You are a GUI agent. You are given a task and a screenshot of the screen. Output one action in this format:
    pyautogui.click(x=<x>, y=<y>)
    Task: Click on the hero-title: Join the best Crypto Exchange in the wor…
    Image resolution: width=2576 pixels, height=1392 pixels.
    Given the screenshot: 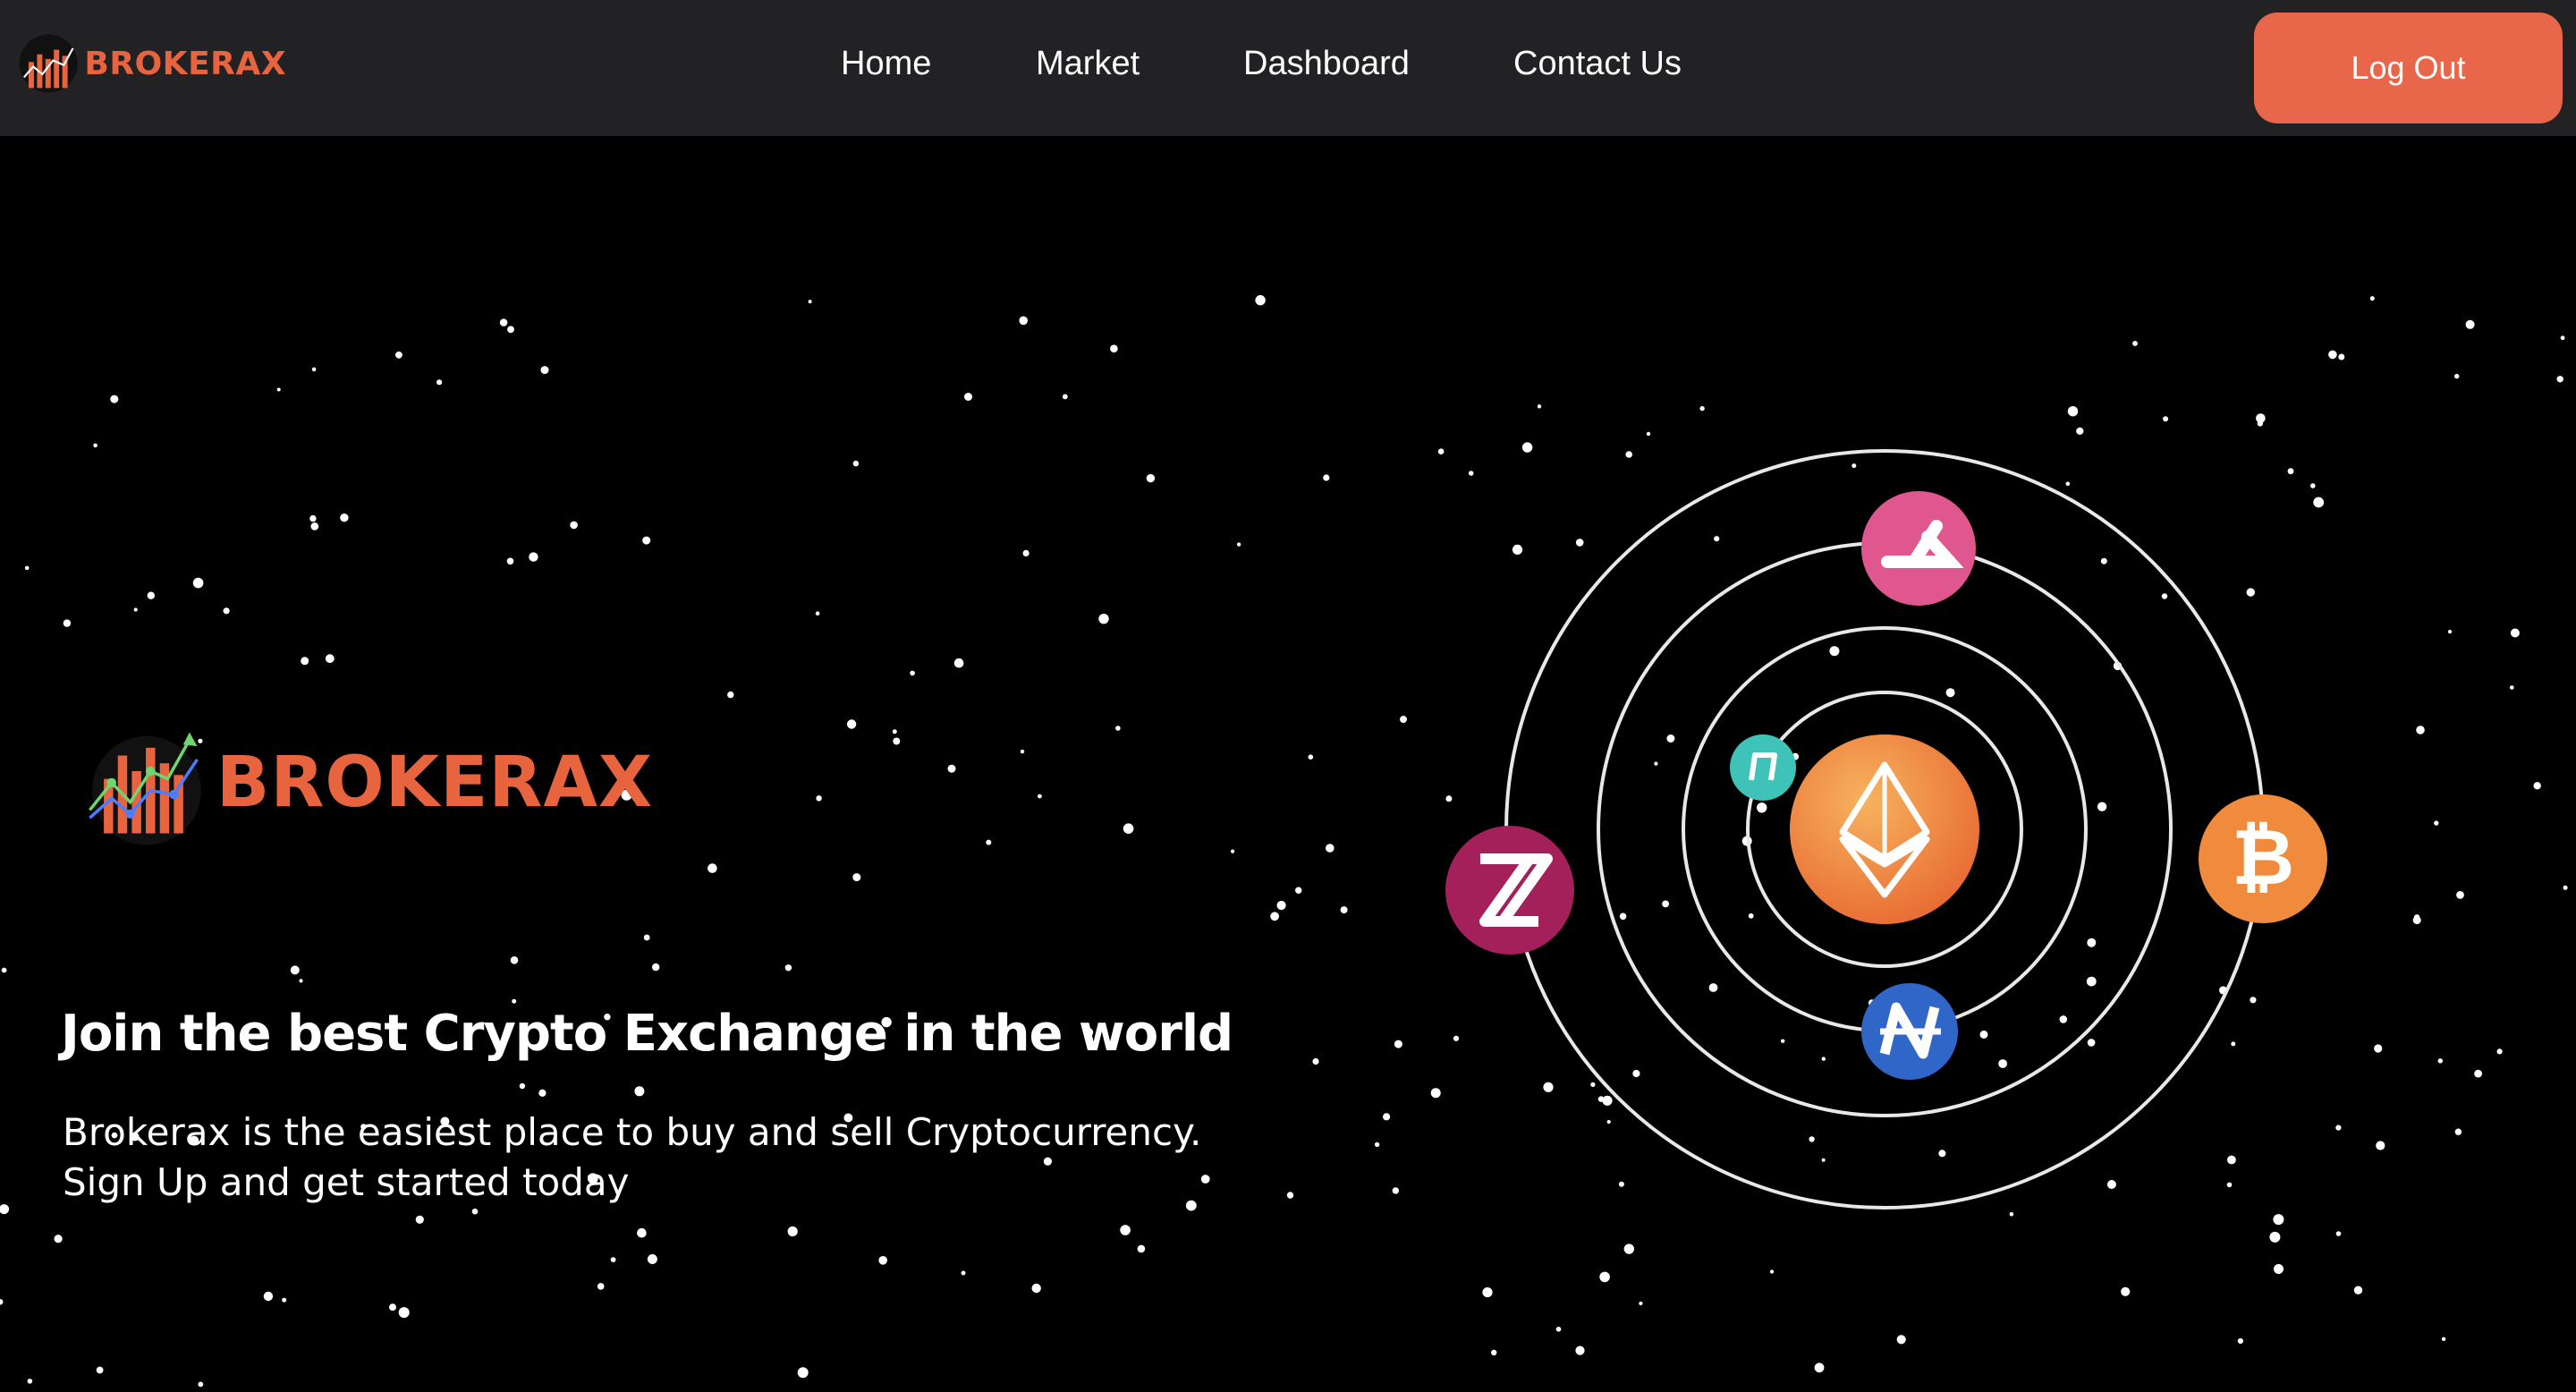 What is the action you would take?
    pyautogui.click(x=647, y=1033)
    